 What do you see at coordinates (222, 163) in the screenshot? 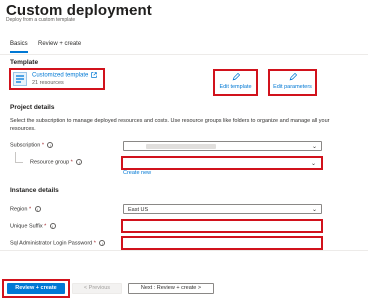
I see `resource-group-select: ⌄` at bounding box center [222, 163].